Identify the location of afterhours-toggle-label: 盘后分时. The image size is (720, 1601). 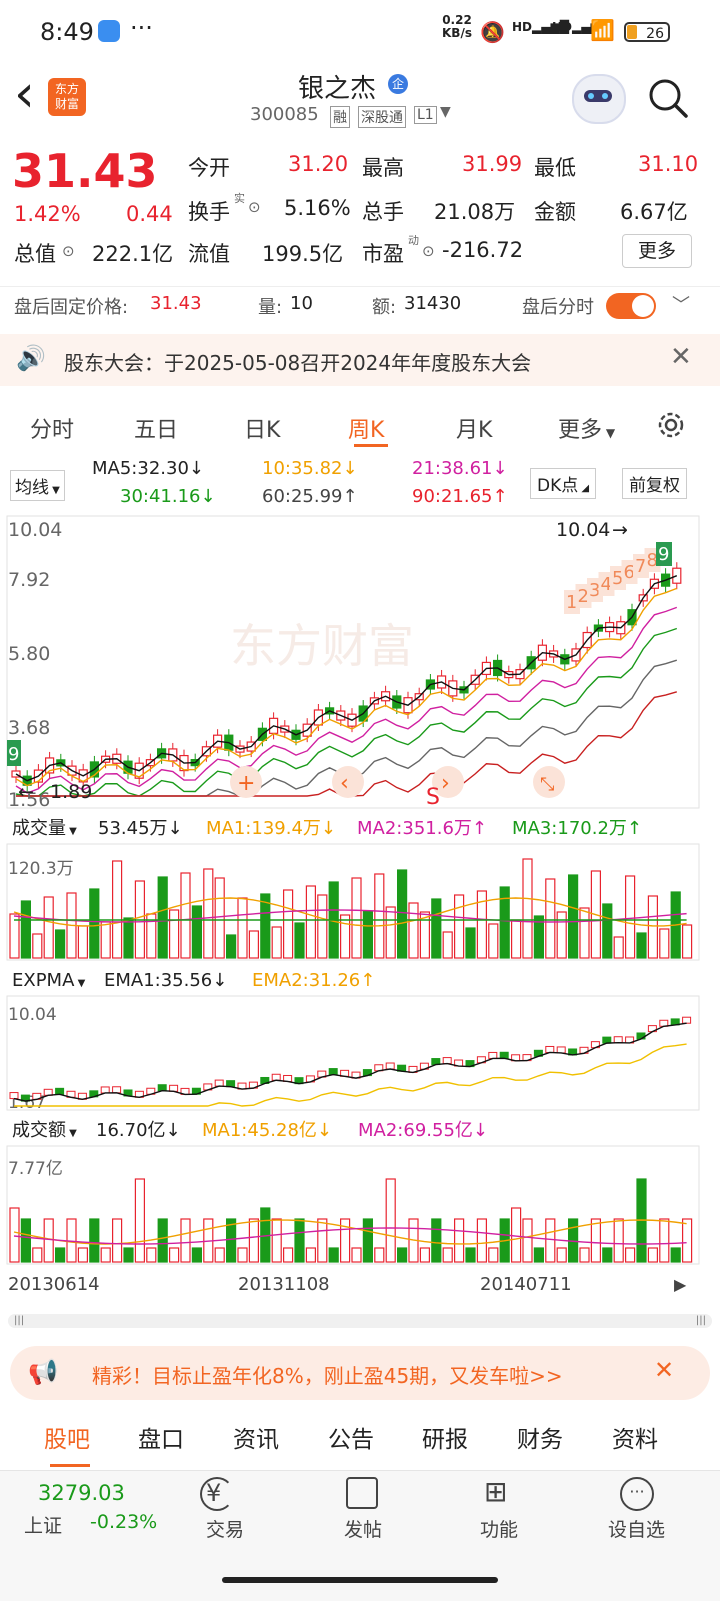
(558, 307).